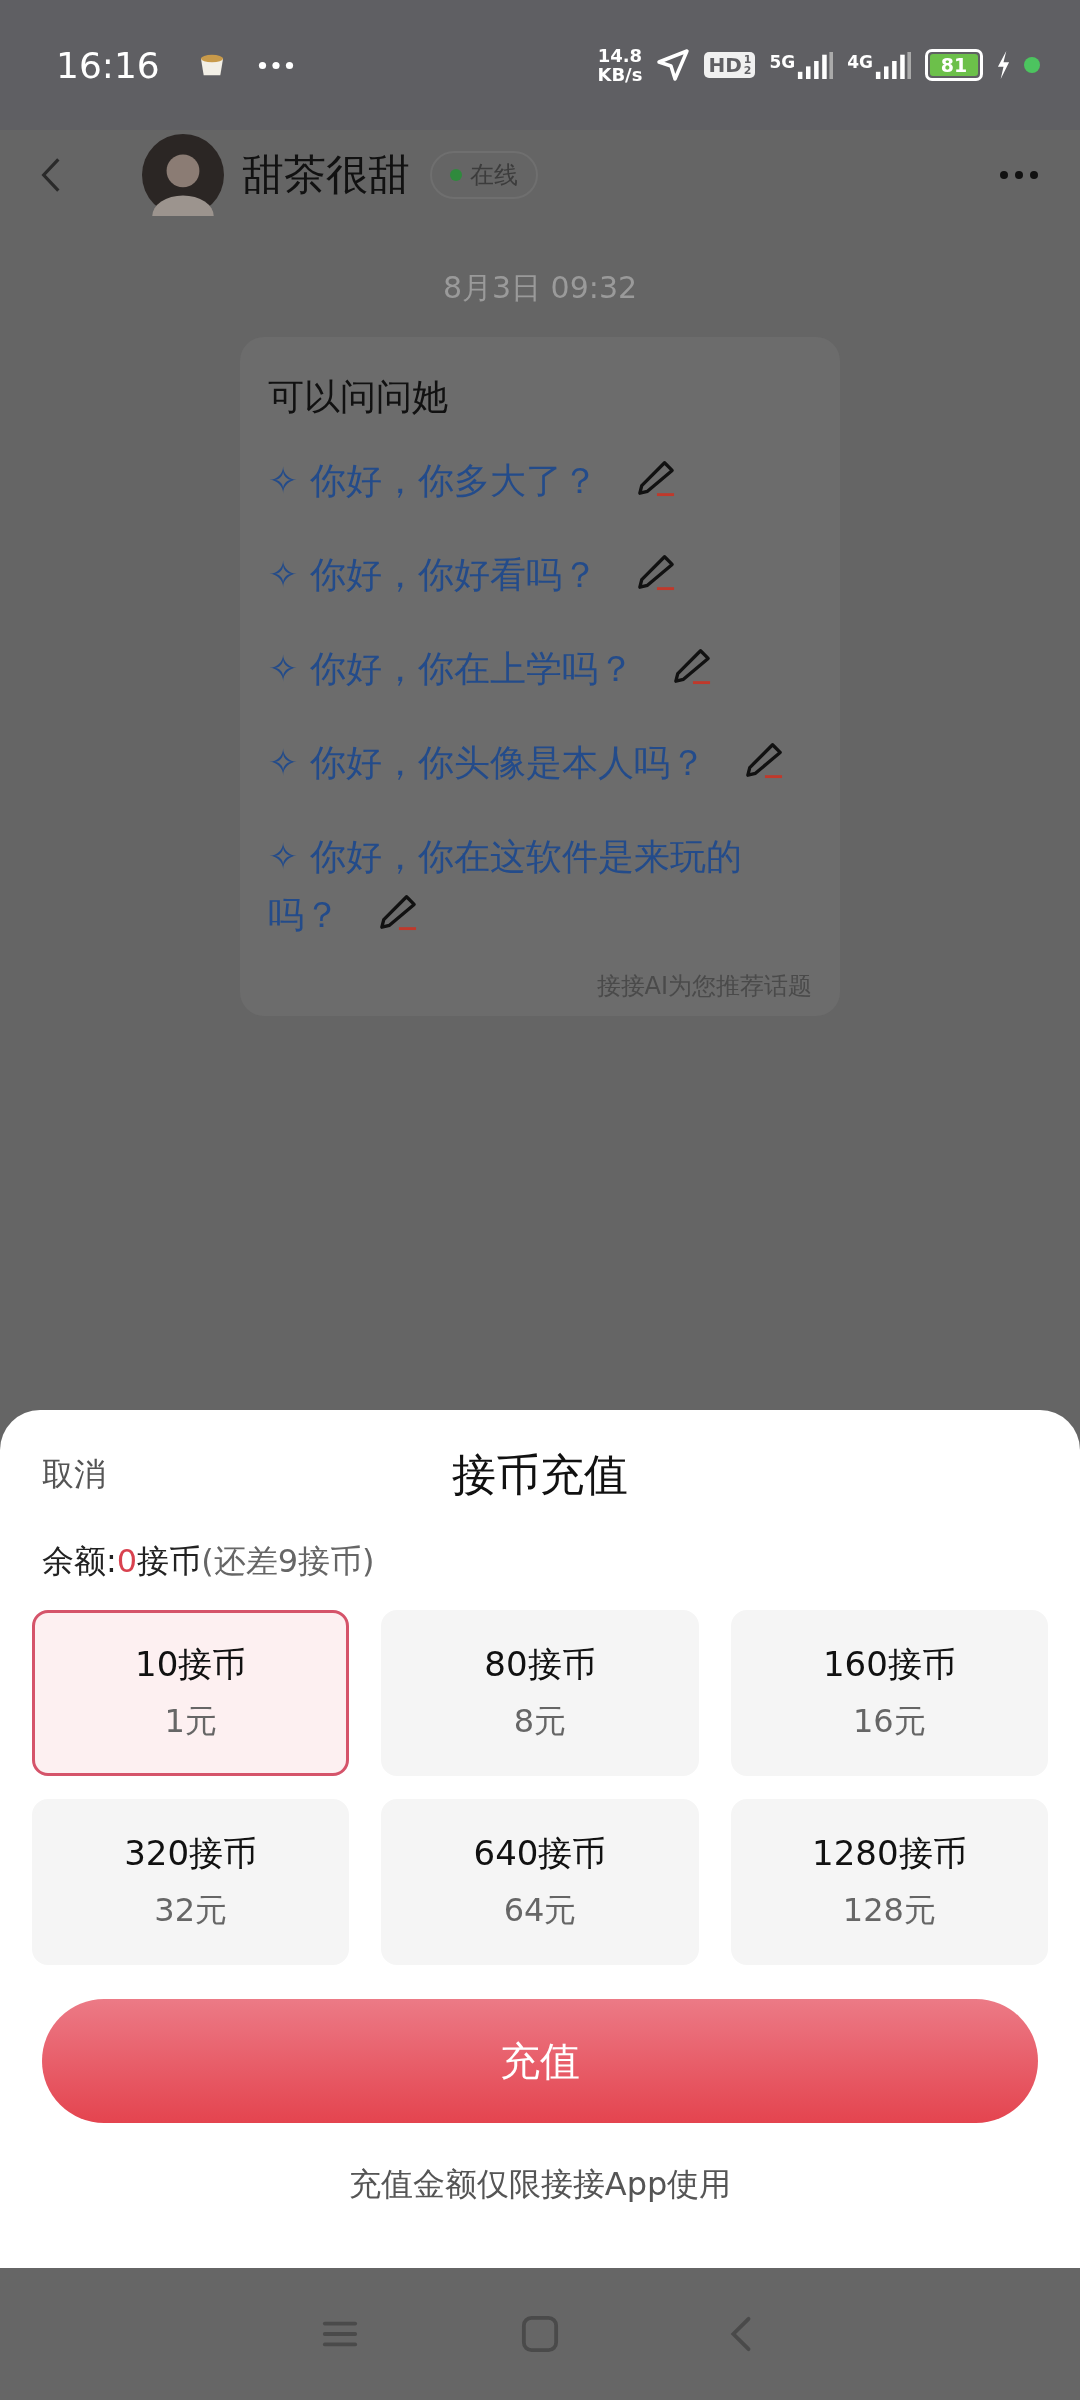 This screenshot has width=1080, height=2400. What do you see at coordinates (127, 1561) in the screenshot?
I see `balance-value: 0` at bounding box center [127, 1561].